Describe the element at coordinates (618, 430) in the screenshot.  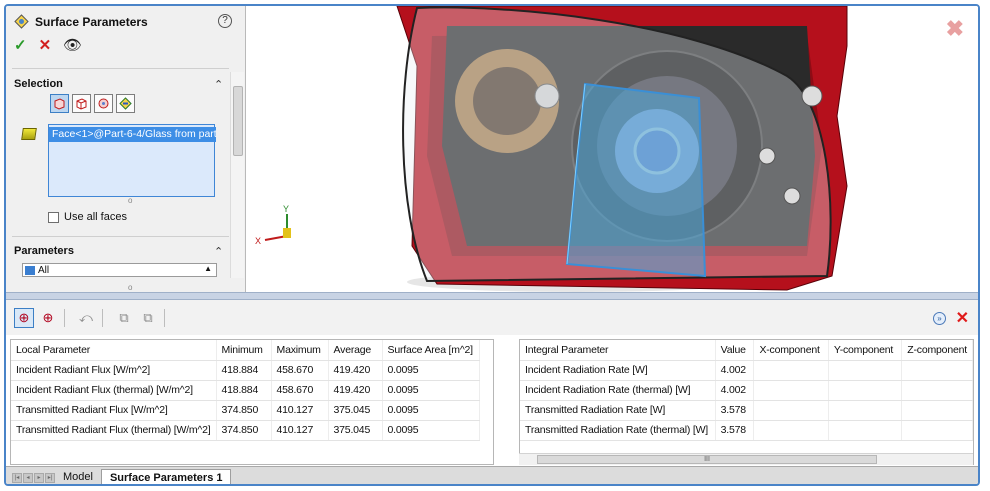
I see `table-cell: Transmitted Radiation Rate (thermal) [W]` at that location.